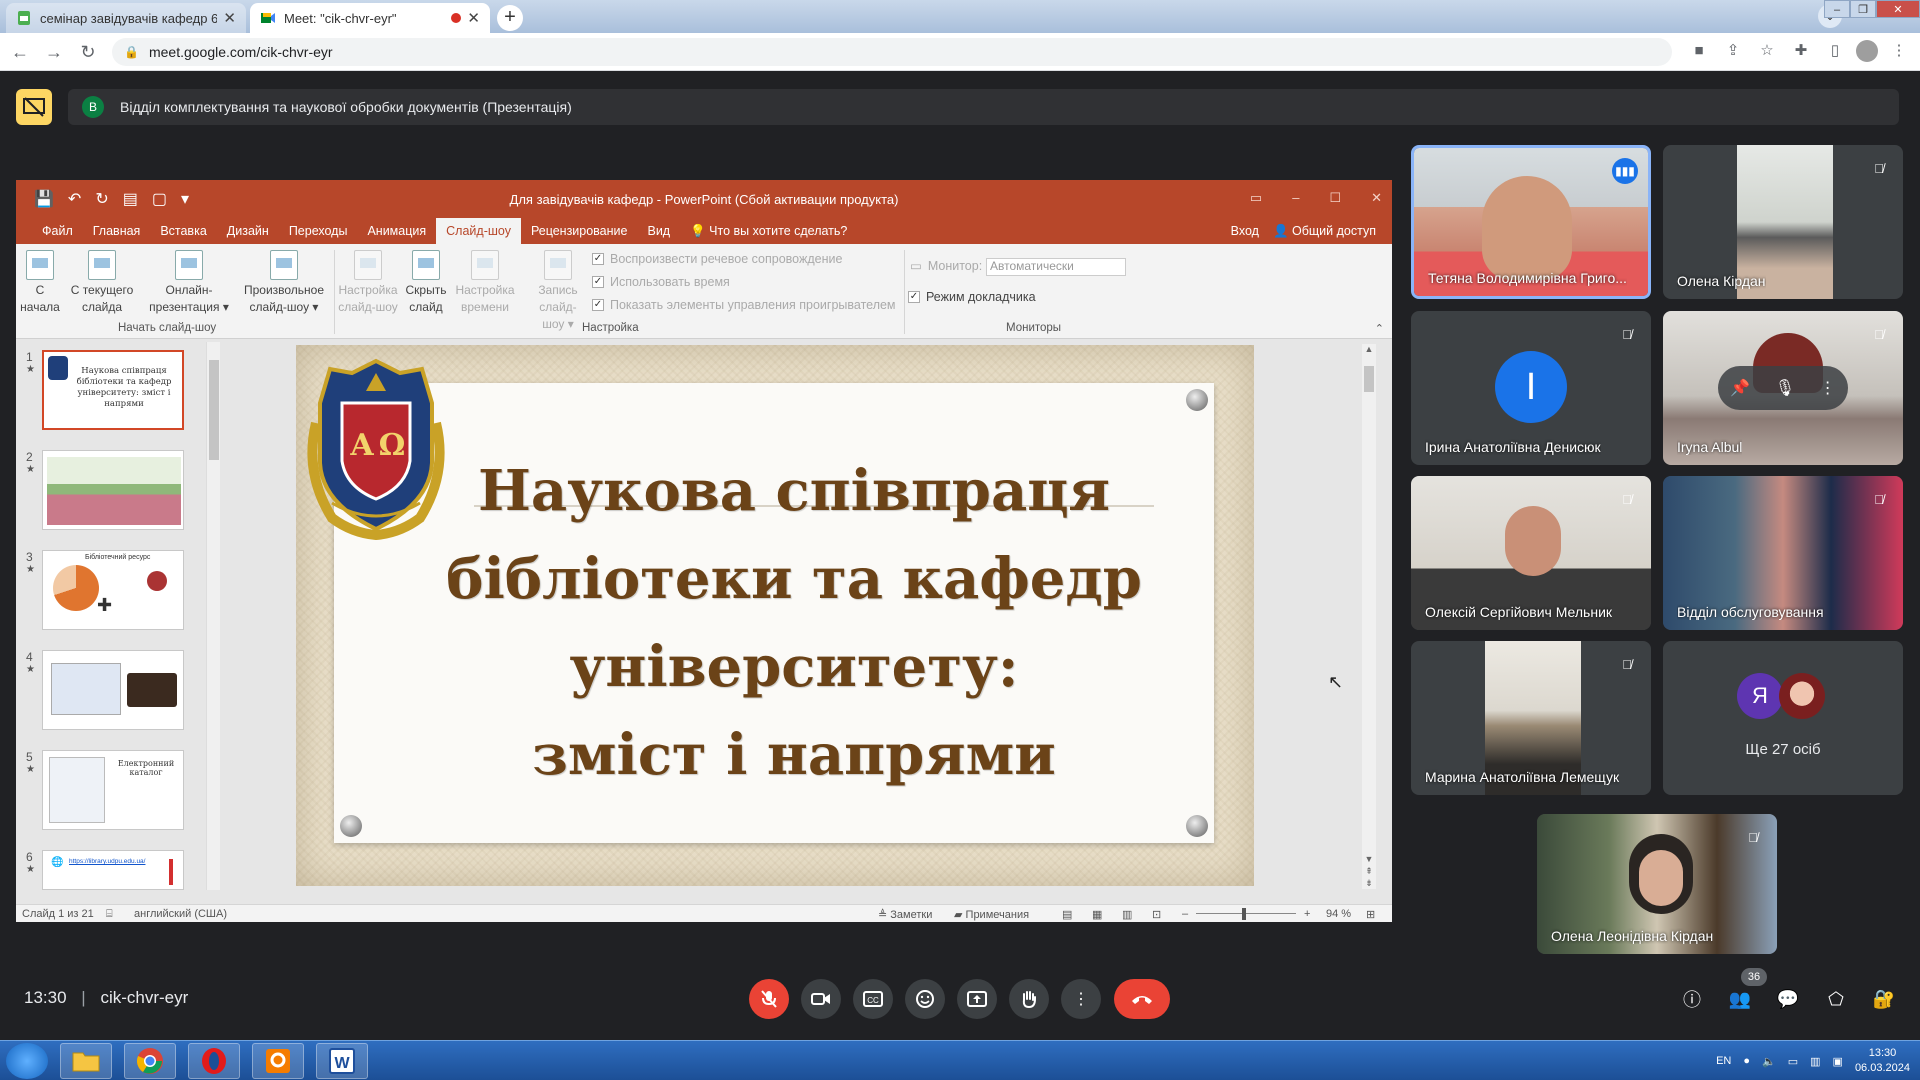  Describe the element at coordinates (1379, 328) in the screenshot. I see `collapse-ribbon-icon: ⌃` at that location.